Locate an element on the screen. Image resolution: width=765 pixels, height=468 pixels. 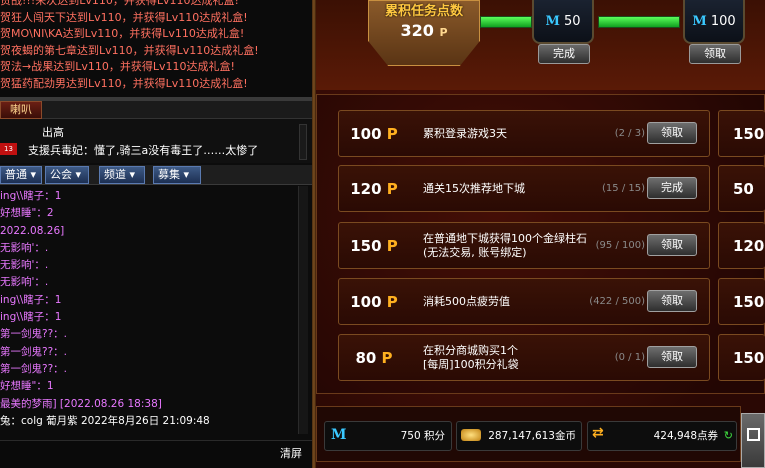
task-description: 在普通地下城获得100个金绿柱石 (无法交易, 账号绑定) is located at coordinates (505, 245).